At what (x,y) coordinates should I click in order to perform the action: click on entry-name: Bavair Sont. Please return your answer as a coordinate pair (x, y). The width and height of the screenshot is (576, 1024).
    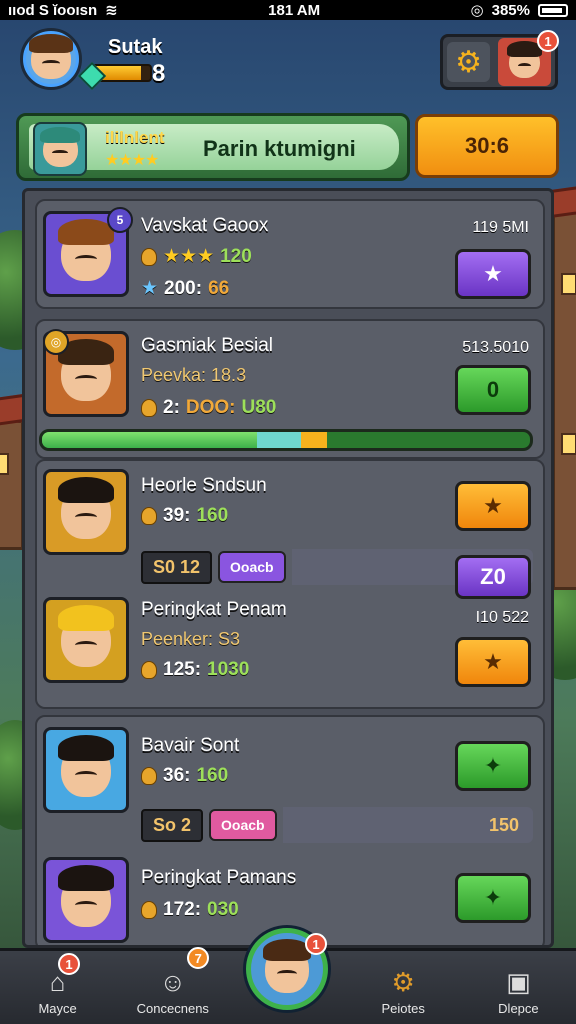
    Looking at the image, I should click on (190, 745).